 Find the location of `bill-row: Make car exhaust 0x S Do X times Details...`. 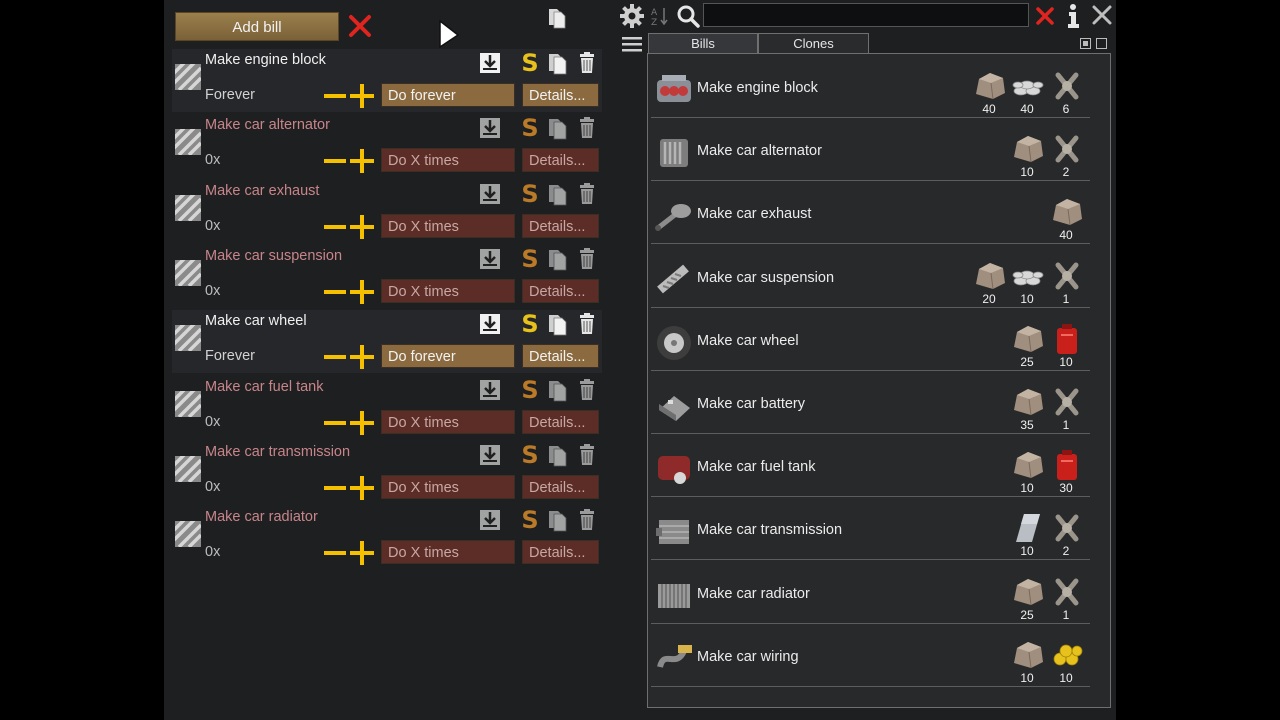

bill-row: Make car exhaust 0x S Do X times Details... is located at coordinates (386, 211).